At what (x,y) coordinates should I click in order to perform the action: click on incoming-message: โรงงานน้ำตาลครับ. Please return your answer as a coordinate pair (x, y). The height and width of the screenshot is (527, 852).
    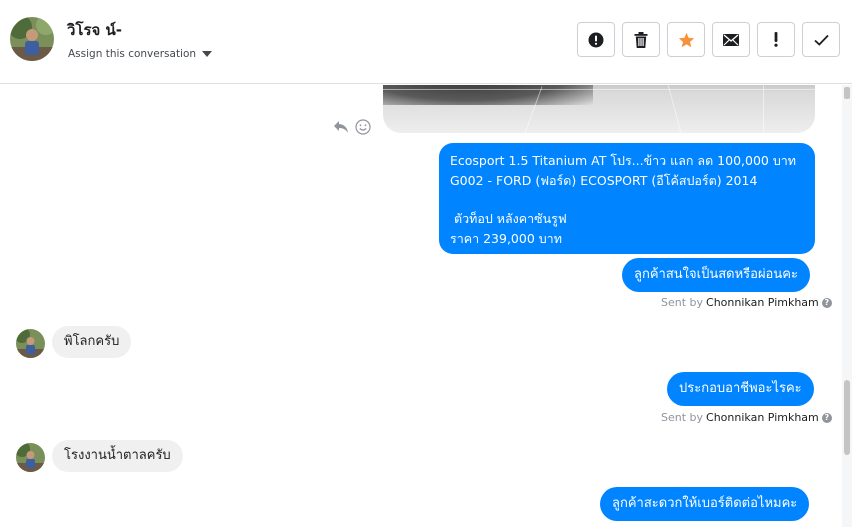
    Looking at the image, I should click on (117, 456).